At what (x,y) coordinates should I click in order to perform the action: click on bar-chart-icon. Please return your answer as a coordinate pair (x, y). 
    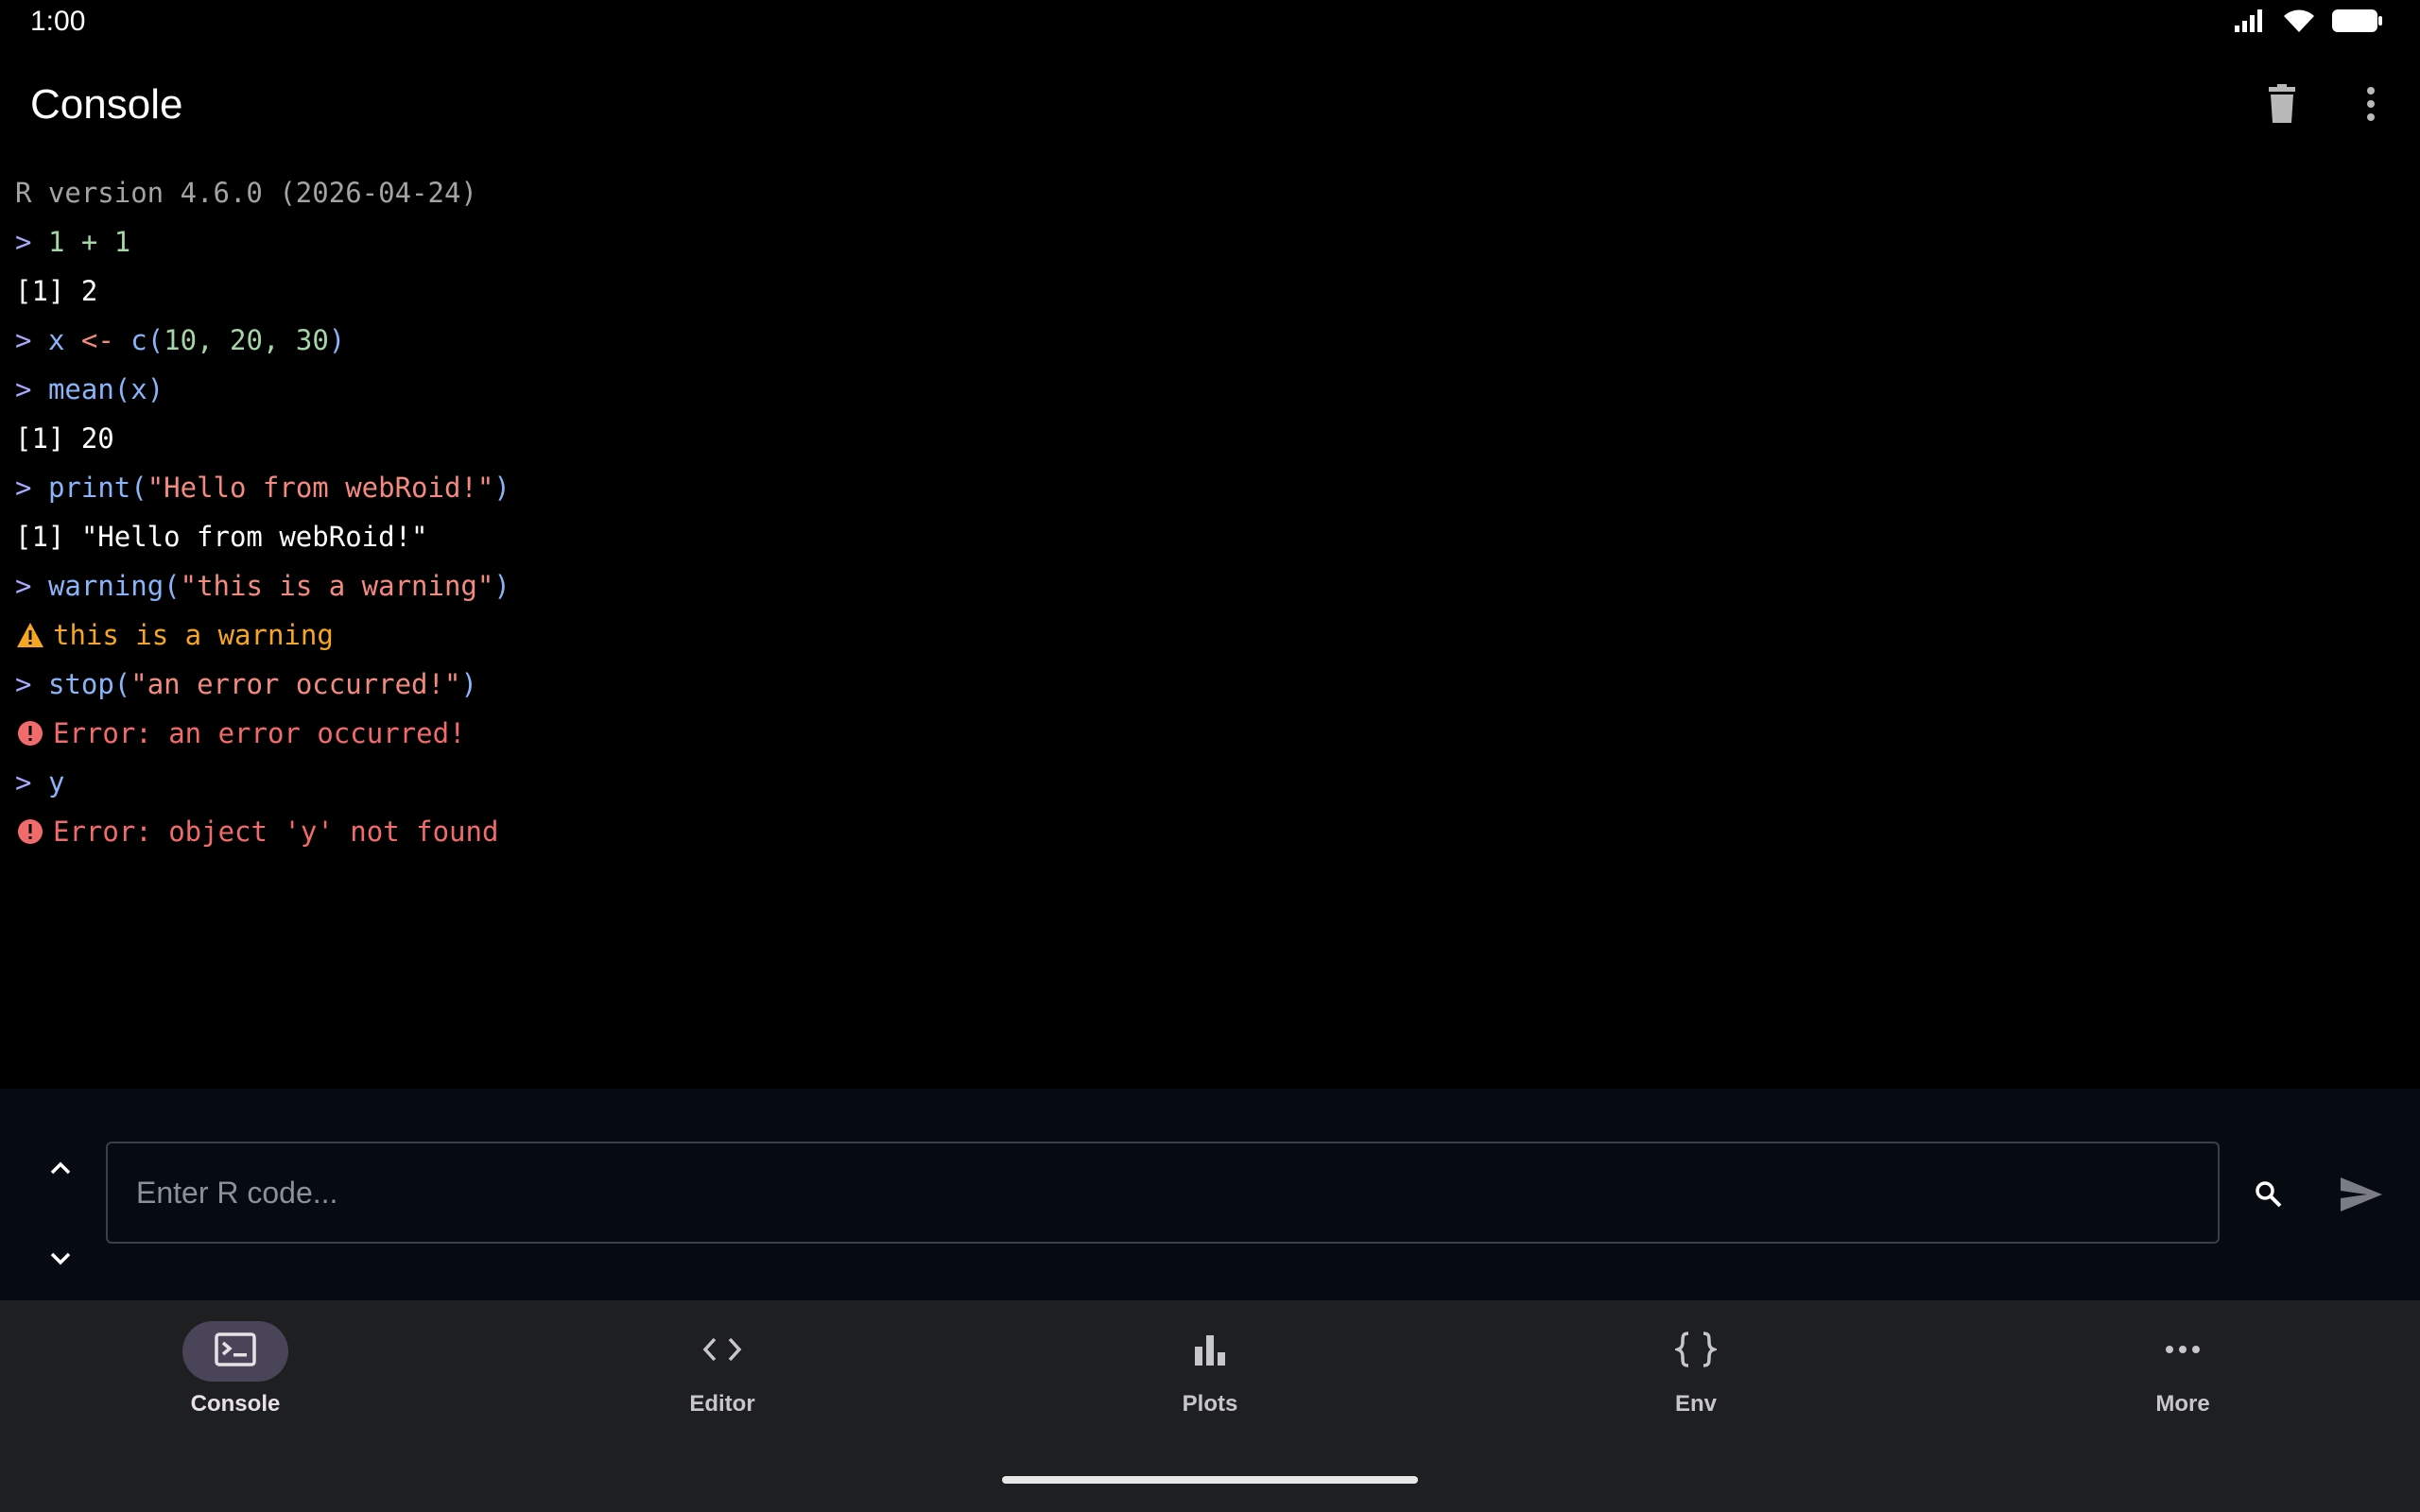
    Looking at the image, I should click on (1210, 1351).